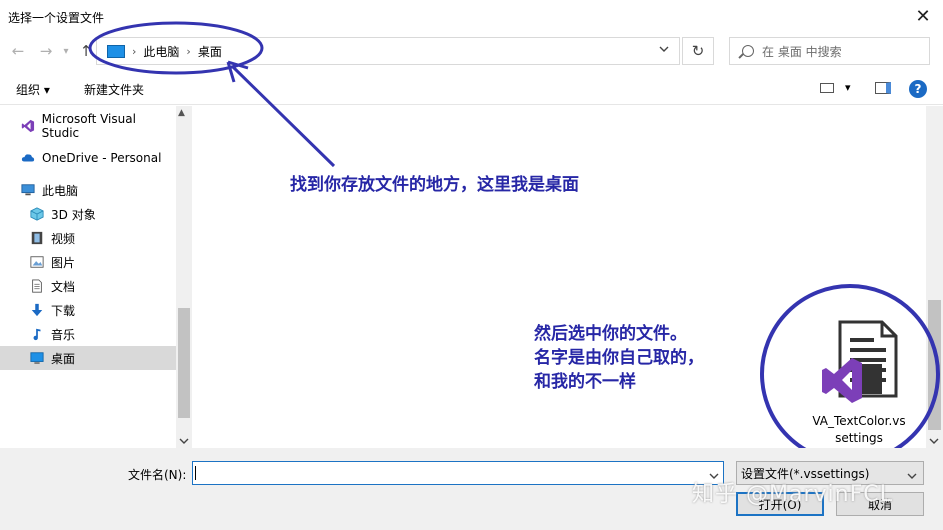  I want to click on file-name-label: VA_TextColor.vs settings, so click(859, 430).